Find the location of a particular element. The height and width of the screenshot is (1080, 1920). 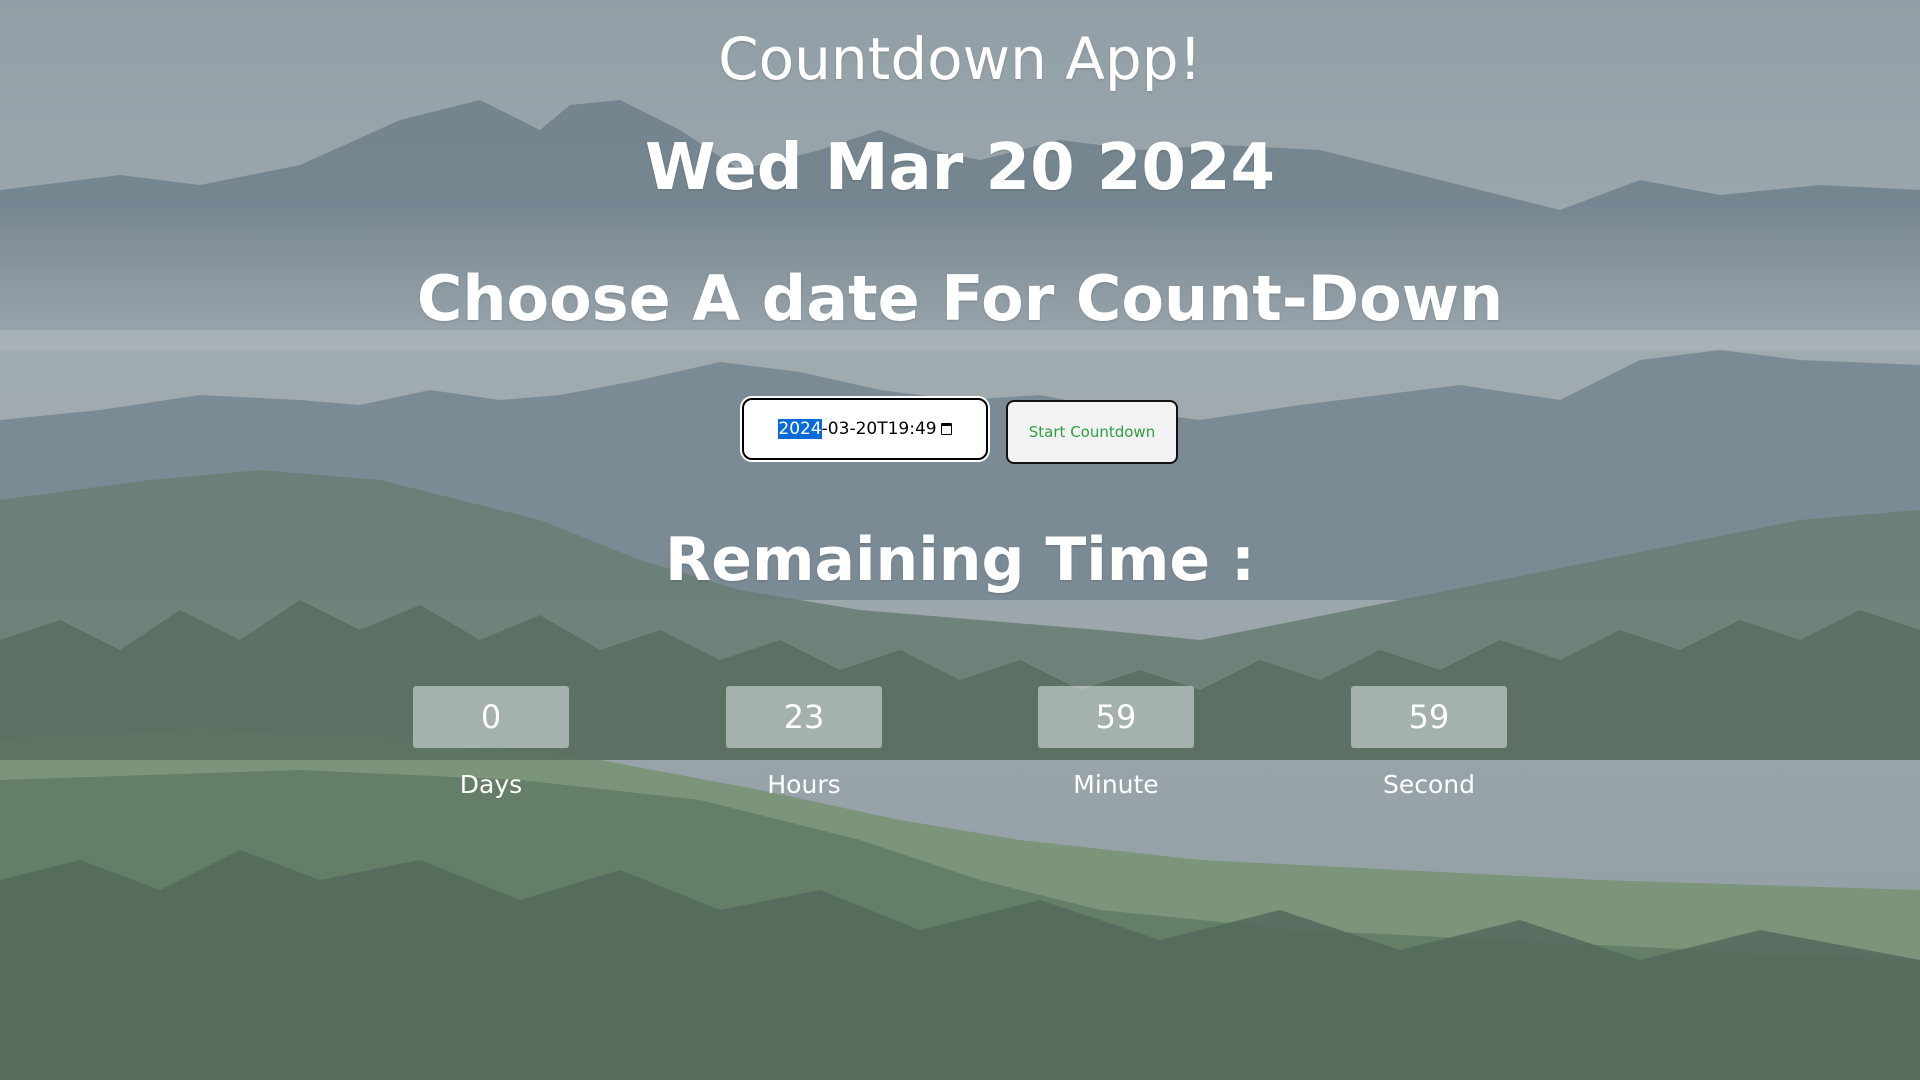

timer-seconds-label: Second is located at coordinates (1428, 784).